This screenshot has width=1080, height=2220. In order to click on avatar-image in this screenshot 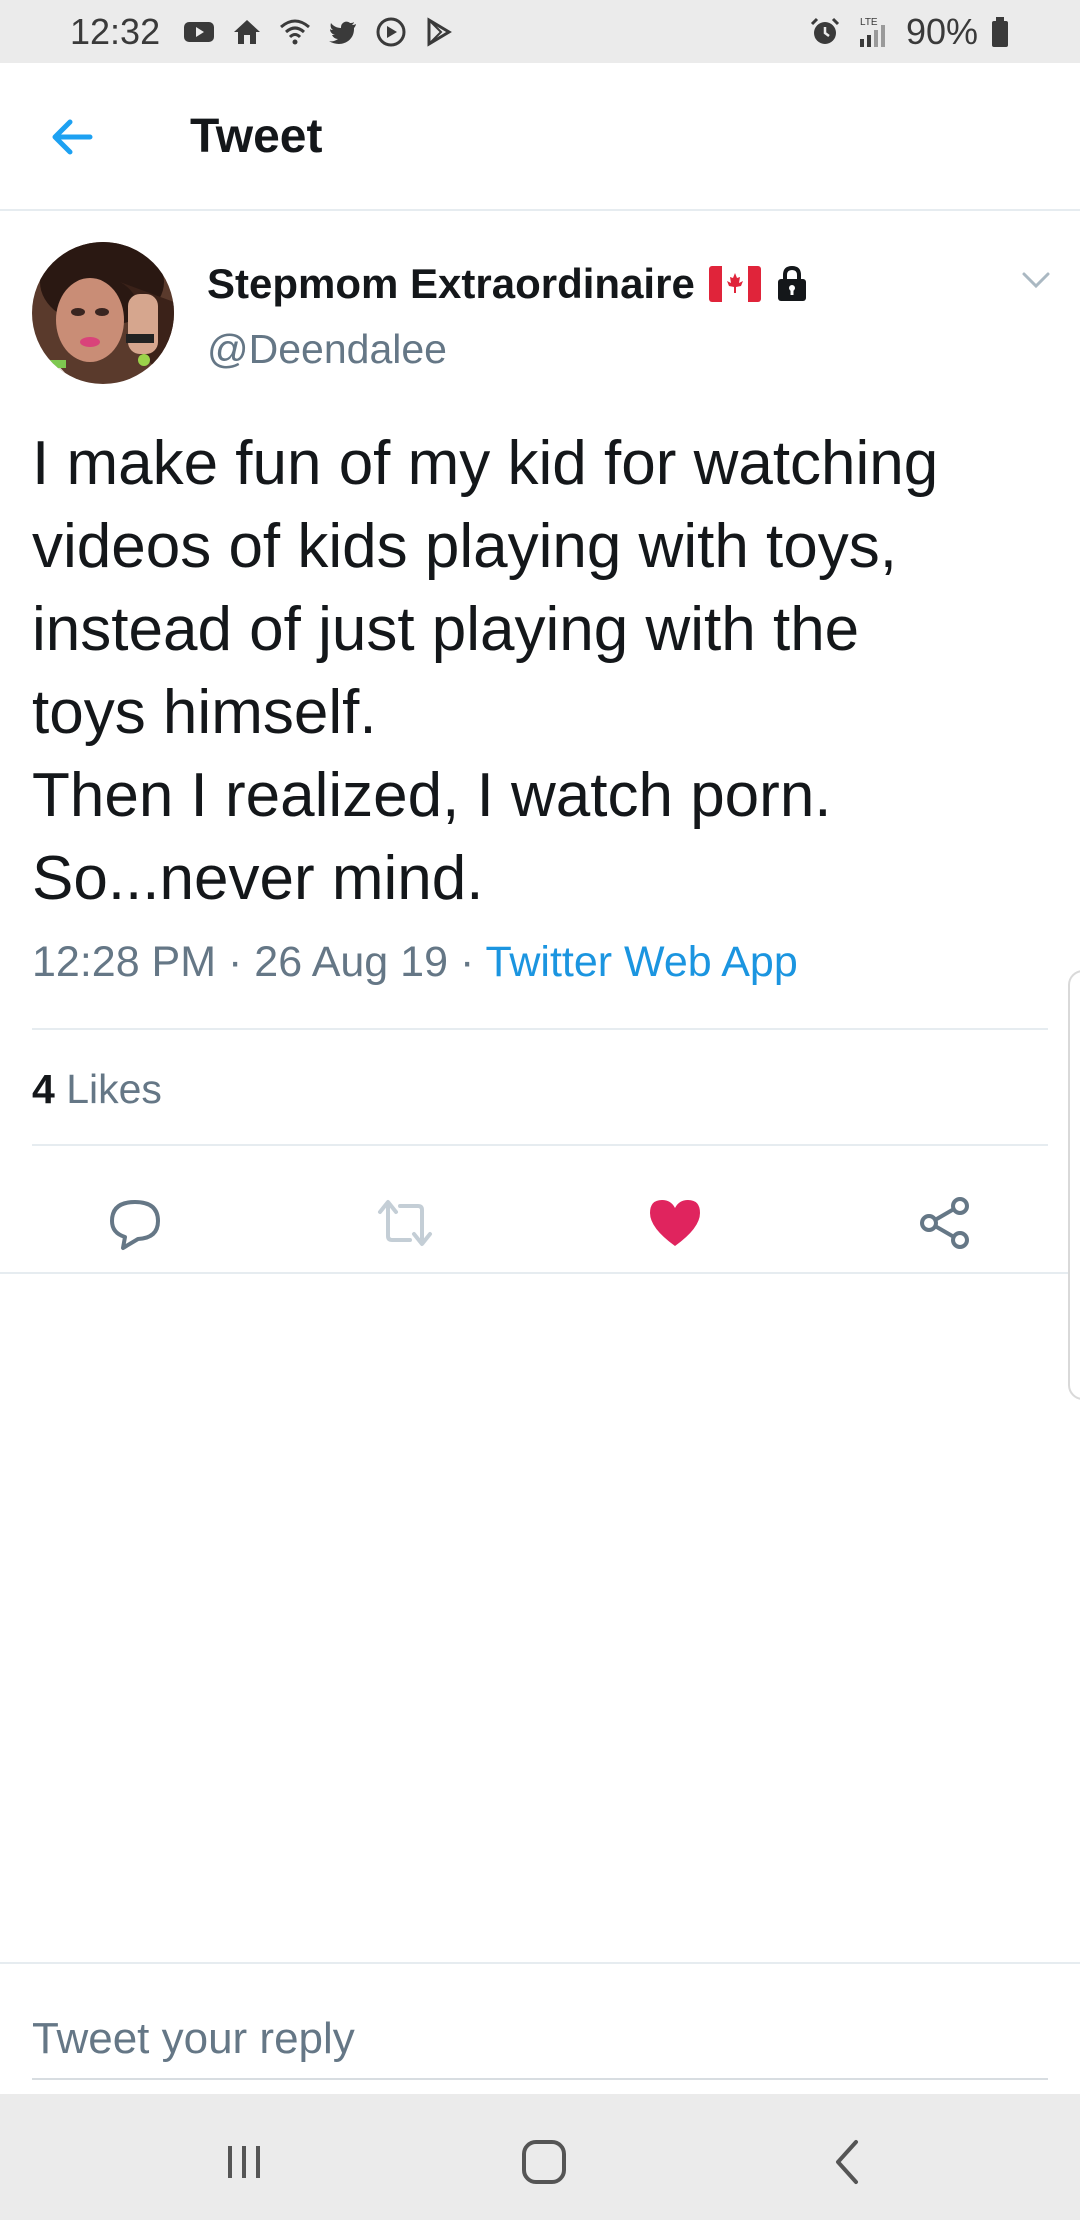, I will do `click(103, 313)`.